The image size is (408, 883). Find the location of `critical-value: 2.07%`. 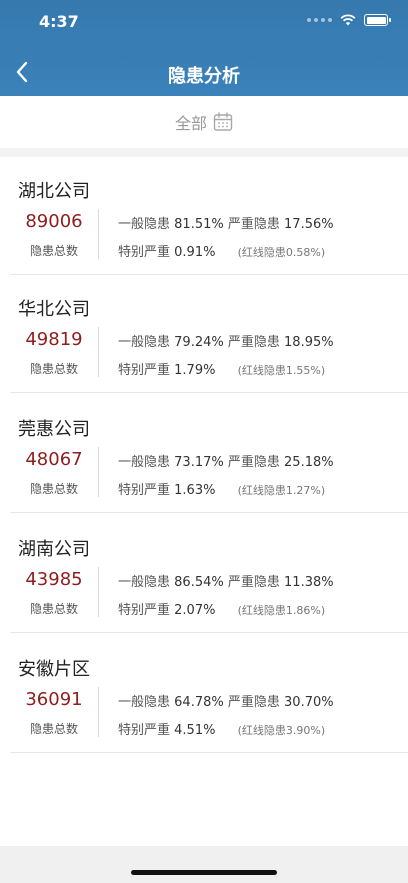

critical-value: 2.07% is located at coordinates (195, 610).